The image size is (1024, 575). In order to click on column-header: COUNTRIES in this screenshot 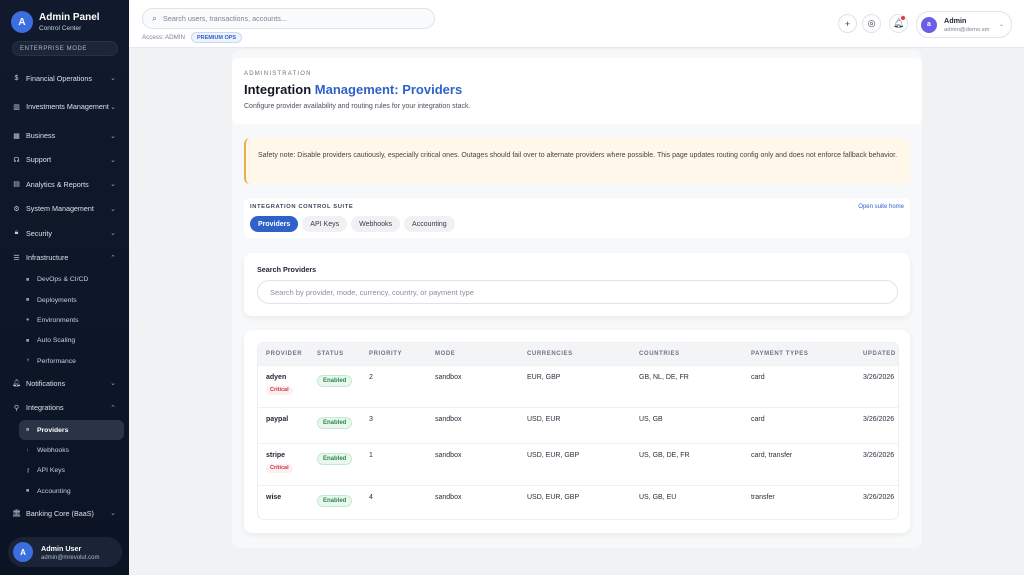, I will do `click(687, 354)`.